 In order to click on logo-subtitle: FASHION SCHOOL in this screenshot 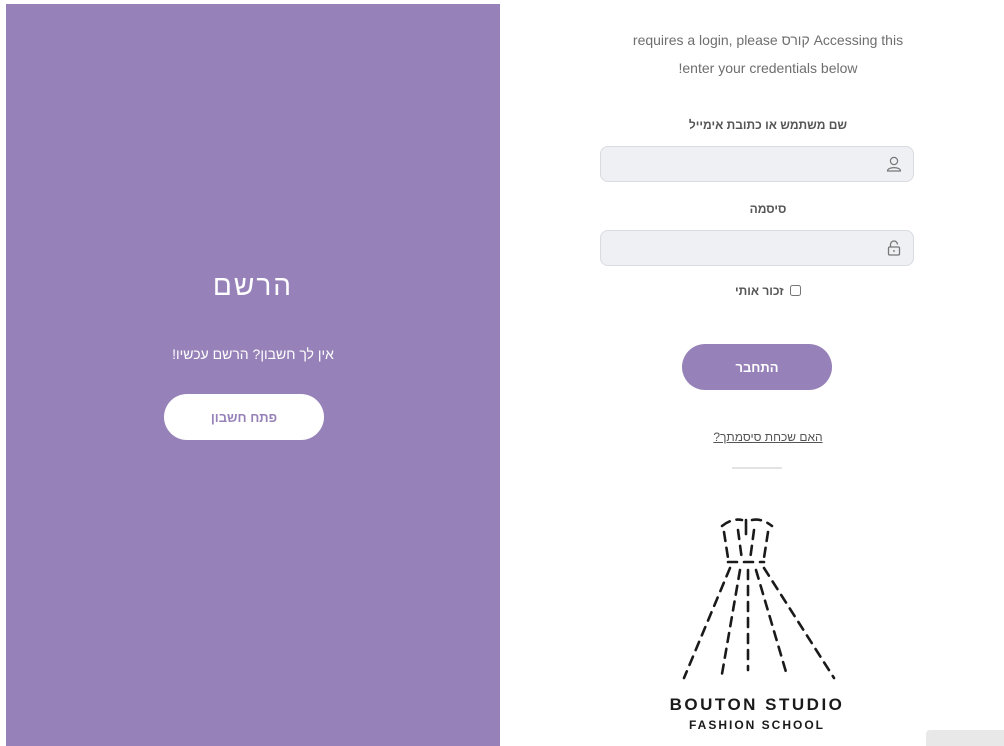, I will do `click(756, 725)`.